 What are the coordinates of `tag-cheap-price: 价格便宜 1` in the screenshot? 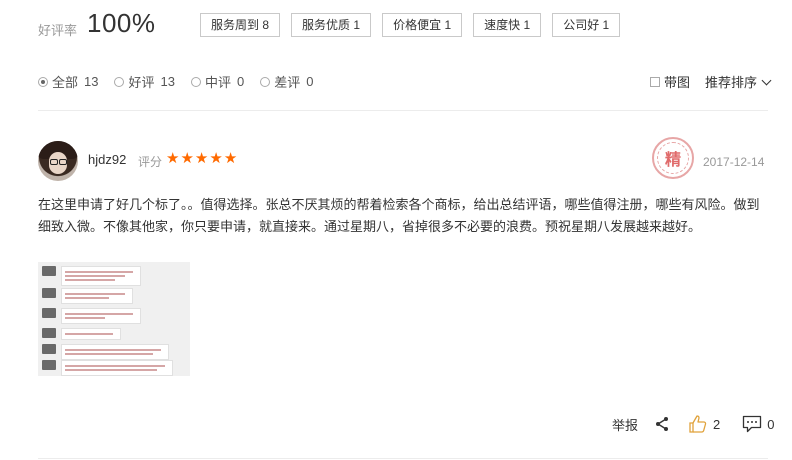 It's located at (422, 25).